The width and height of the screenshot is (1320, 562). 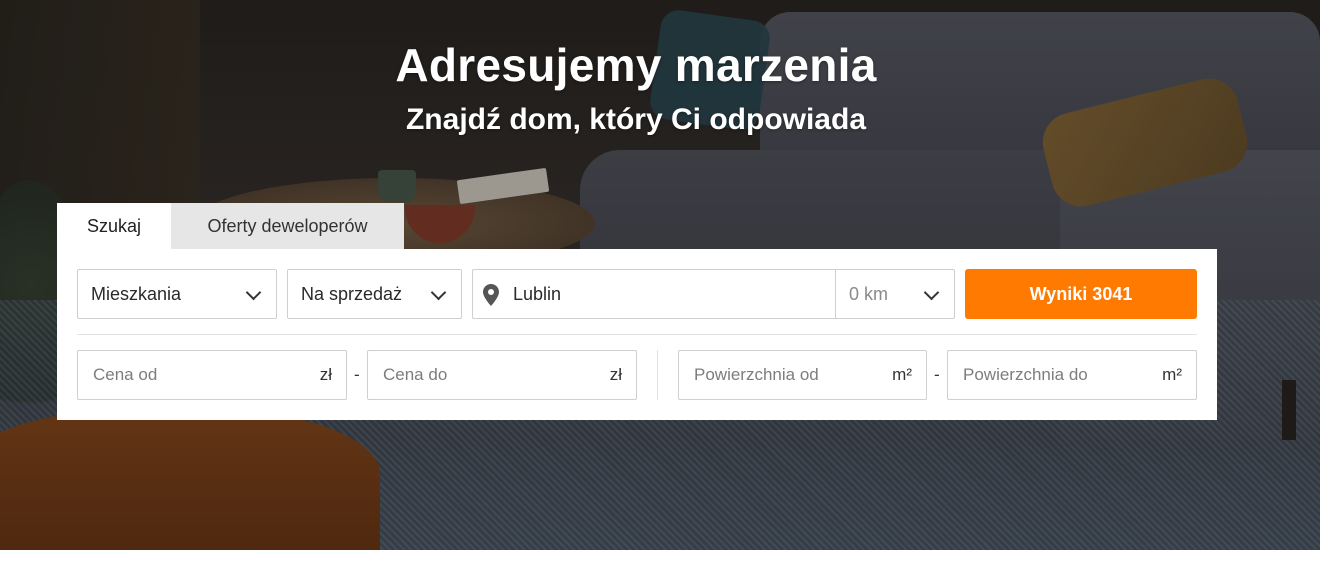 I want to click on transaction-type-value: Na sprzedaż, so click(x=352, y=293).